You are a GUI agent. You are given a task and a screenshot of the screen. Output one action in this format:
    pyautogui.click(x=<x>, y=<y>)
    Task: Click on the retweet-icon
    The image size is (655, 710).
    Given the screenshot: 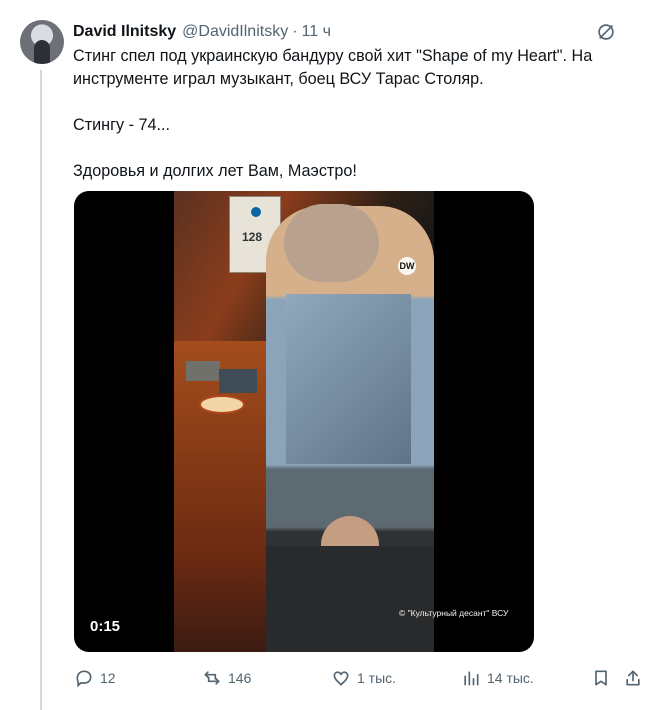 What is the action you would take?
    pyautogui.click(x=212, y=678)
    